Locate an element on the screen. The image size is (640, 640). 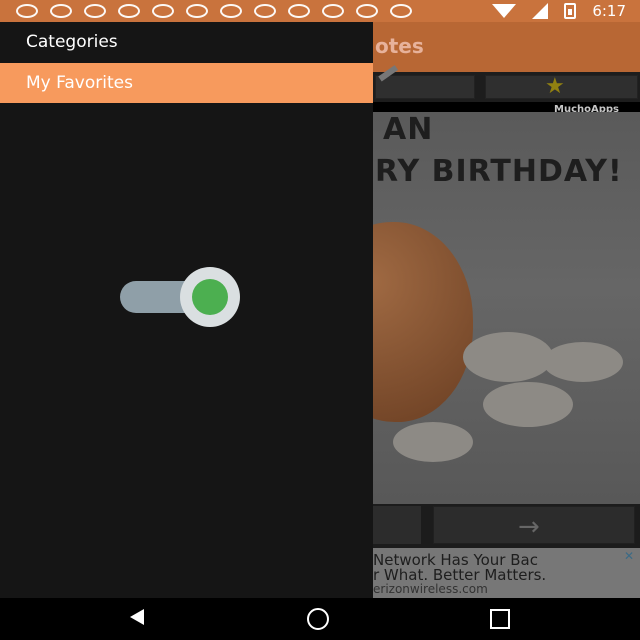
card-text-line1: AN is located at coordinates (408, 129).